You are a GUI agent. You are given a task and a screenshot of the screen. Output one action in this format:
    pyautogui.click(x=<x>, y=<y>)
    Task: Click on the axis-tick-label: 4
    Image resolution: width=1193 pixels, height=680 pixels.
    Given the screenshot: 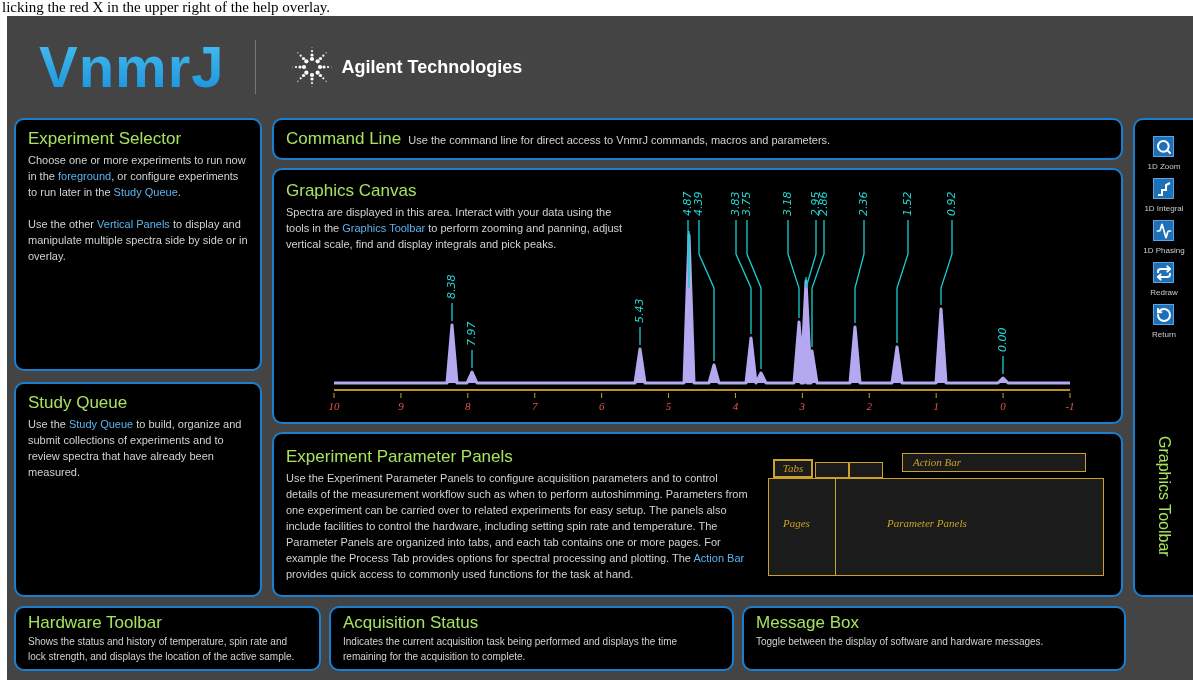 What is the action you would take?
    pyautogui.click(x=735, y=406)
    